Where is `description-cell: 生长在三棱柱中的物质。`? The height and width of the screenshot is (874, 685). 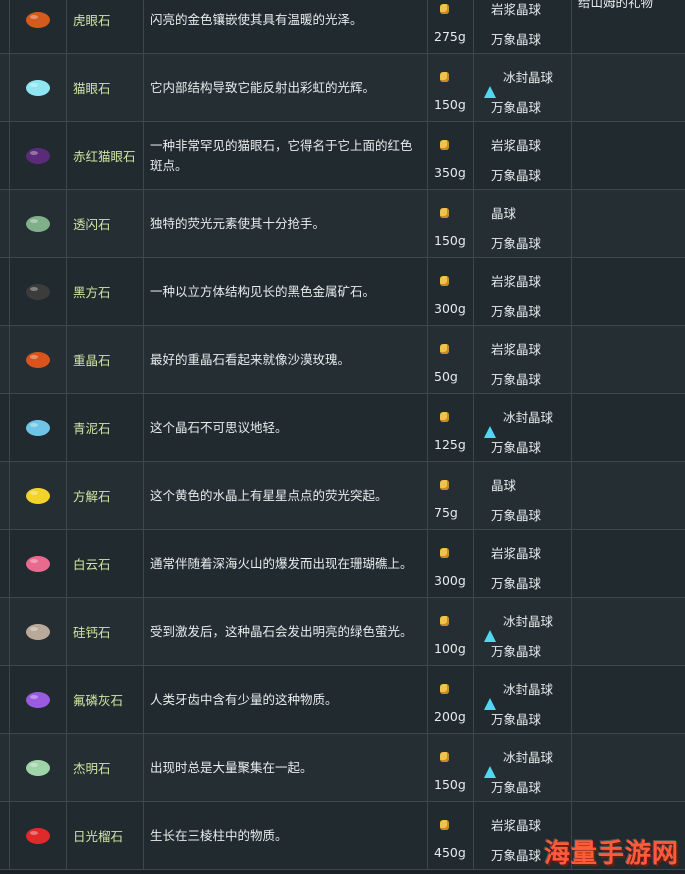
description-cell: 生长在三棱柱中的物质。 is located at coordinates (286, 835).